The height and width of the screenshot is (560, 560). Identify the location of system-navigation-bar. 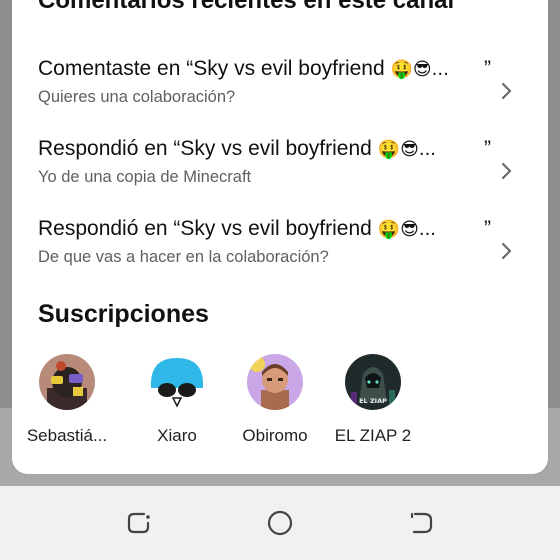
(280, 523).